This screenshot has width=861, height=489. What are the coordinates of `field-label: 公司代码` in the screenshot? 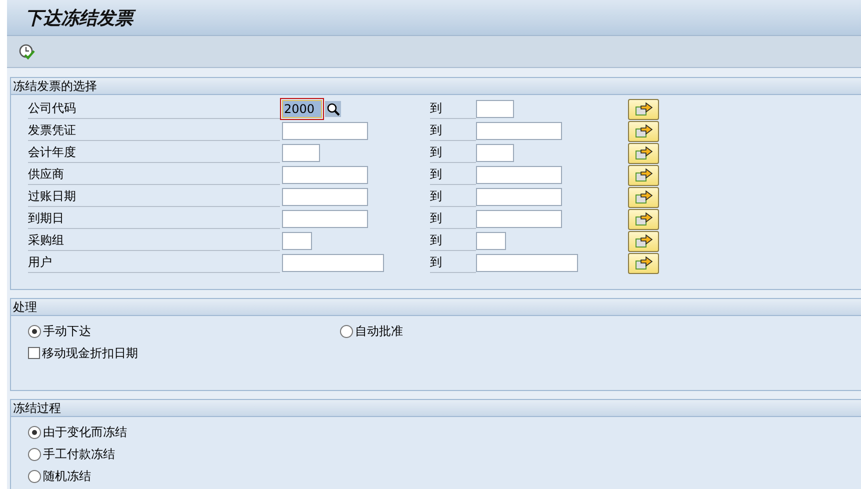 It's located at (154, 109).